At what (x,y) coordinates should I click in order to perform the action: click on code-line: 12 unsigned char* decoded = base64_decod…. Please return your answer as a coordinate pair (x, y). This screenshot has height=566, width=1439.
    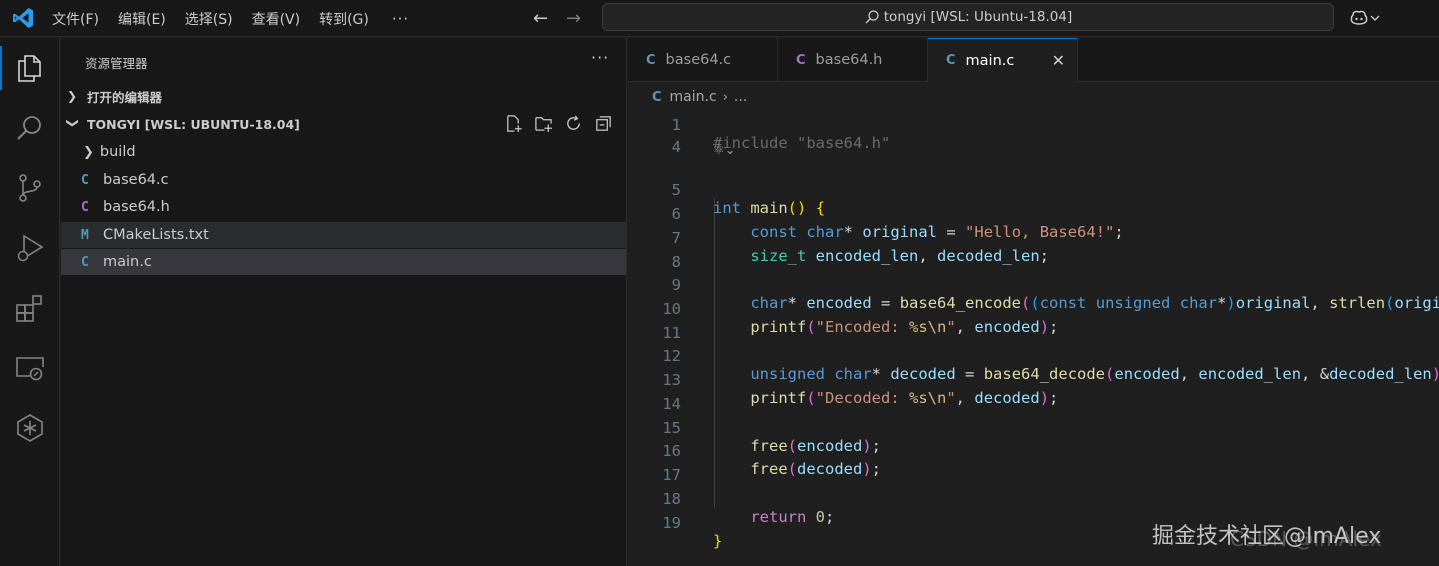
    Looking at the image, I should click on (1033, 356).